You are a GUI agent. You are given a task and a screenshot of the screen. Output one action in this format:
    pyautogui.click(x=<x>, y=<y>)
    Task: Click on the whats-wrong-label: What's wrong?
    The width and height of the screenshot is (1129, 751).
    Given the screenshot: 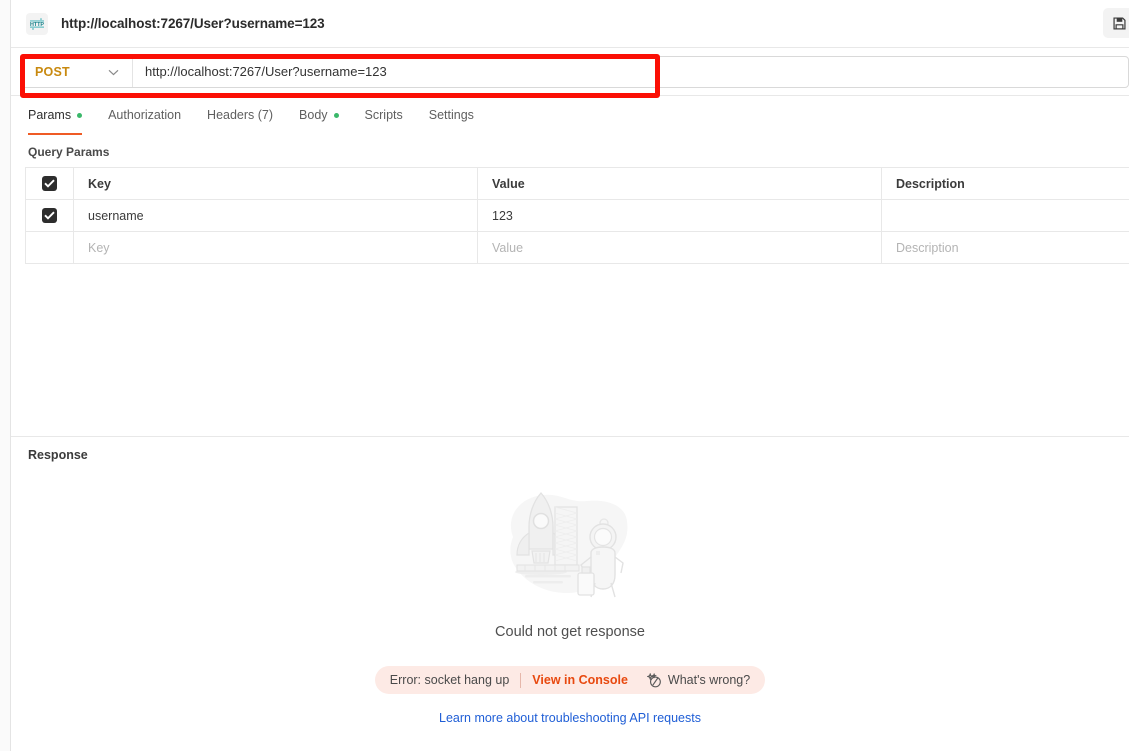 What is the action you would take?
    pyautogui.click(x=709, y=680)
    